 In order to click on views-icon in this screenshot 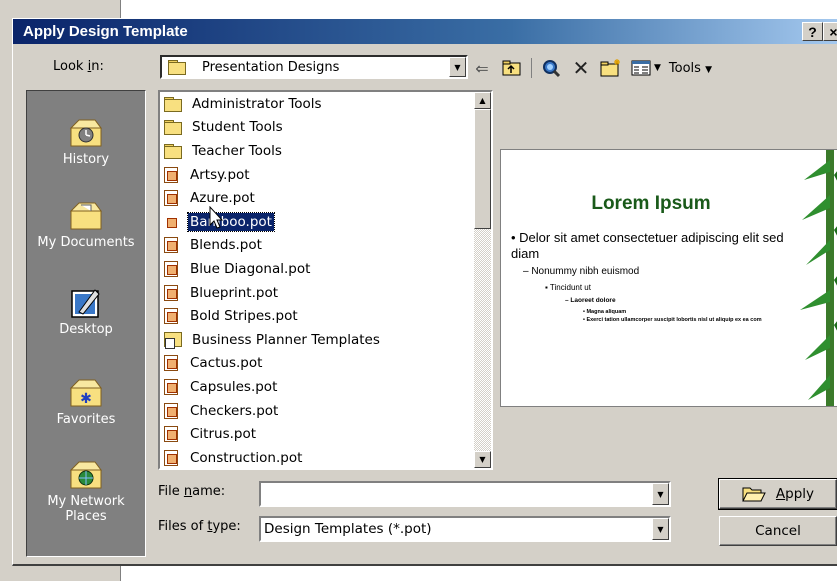, I will do `click(641, 68)`.